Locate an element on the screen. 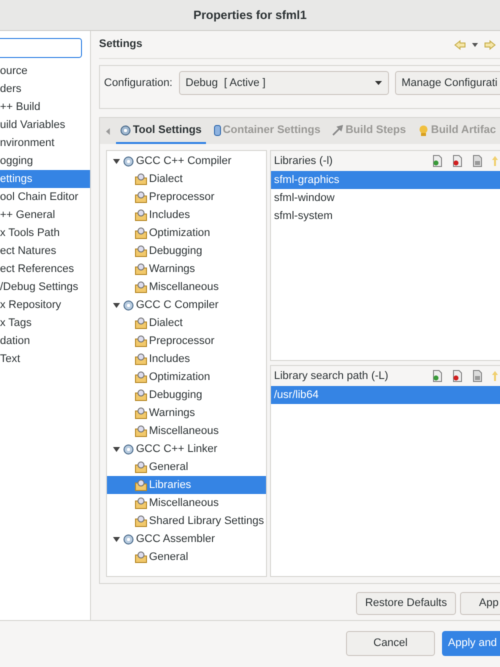  tree-item: Shared Library Settings is located at coordinates (186, 521).